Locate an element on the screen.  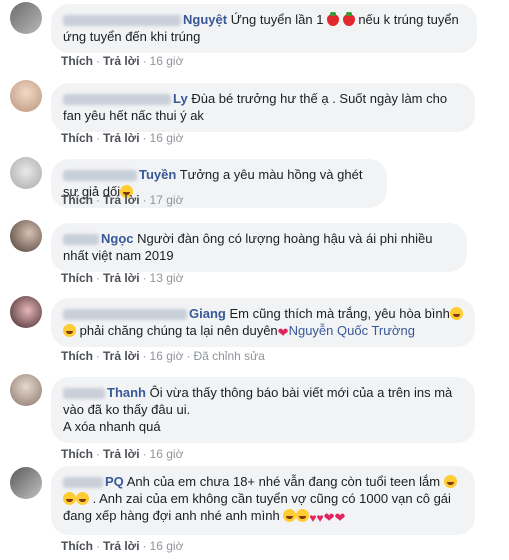
comment-author: Nguyệt is located at coordinates (145, 19).